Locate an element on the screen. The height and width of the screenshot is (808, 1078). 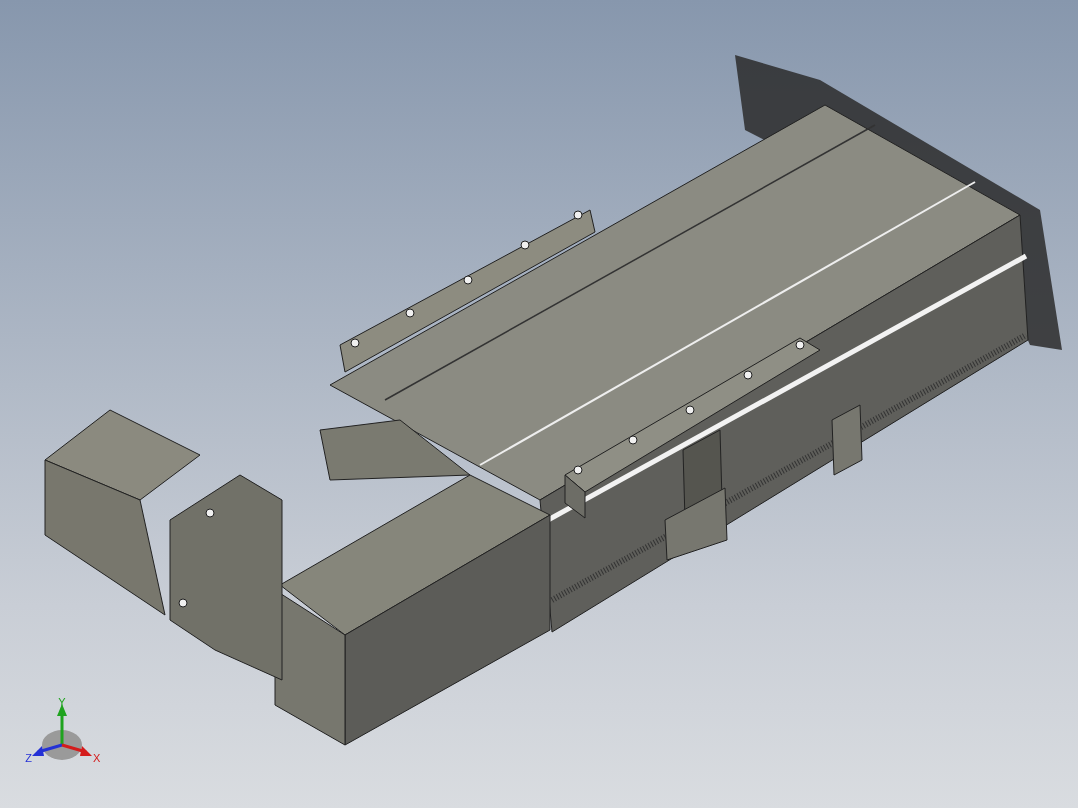
axis-label: Y is located at coordinates (62, 702).